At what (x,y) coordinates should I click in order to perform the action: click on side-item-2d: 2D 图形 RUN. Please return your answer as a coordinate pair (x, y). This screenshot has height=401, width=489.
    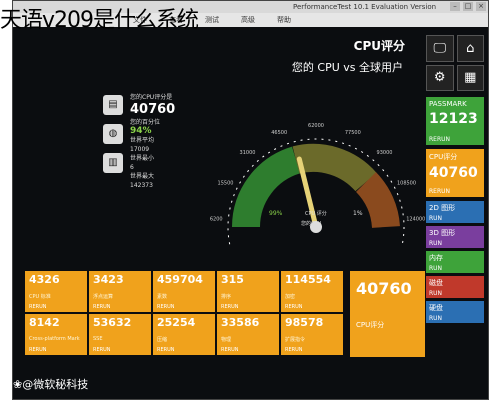
    Looking at the image, I should click on (455, 212).